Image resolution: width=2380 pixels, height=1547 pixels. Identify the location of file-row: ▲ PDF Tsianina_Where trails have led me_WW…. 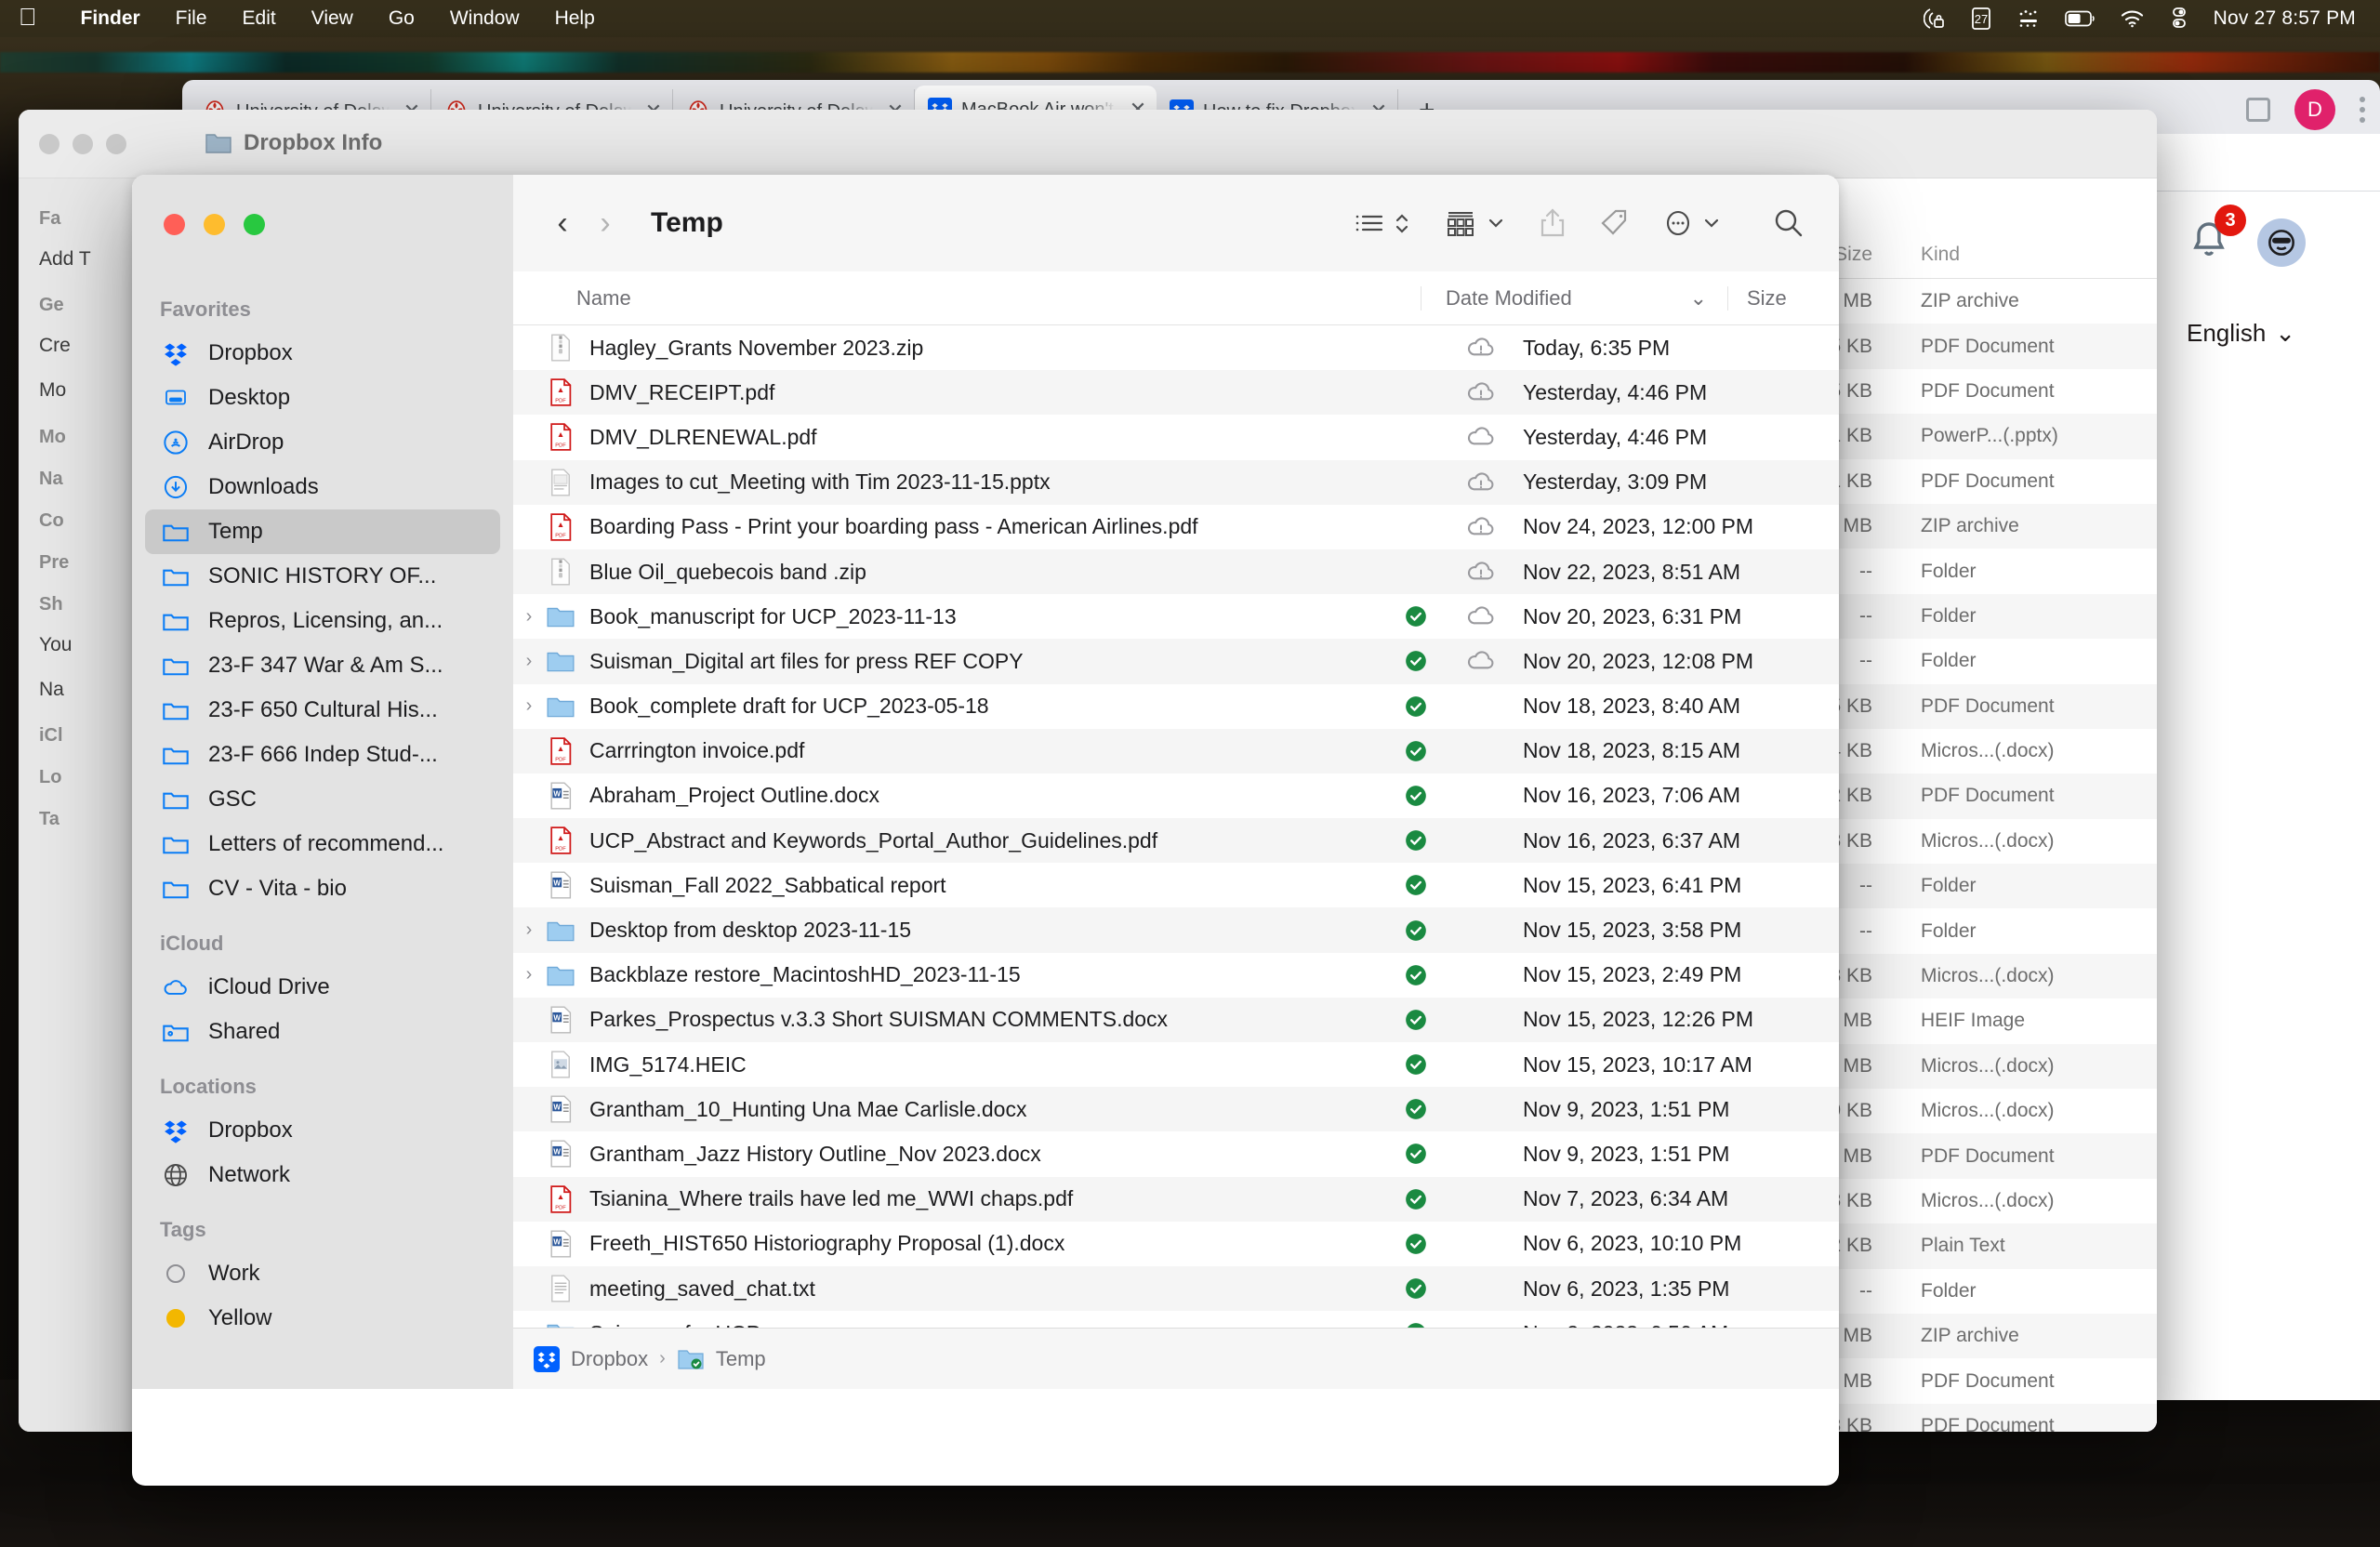
(1176, 1199).